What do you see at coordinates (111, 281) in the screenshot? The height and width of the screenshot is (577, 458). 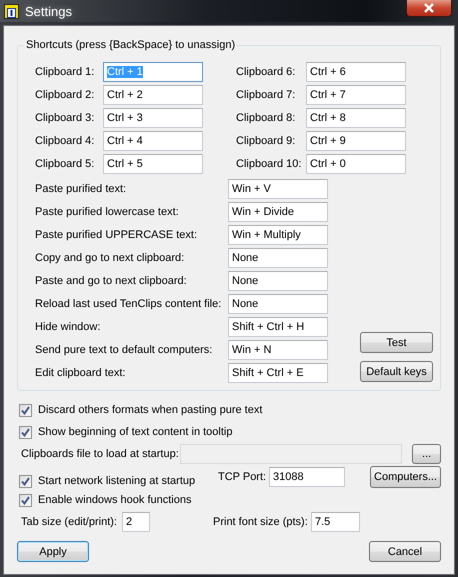 I see `field-label: Paste and go to next clipboard:` at bounding box center [111, 281].